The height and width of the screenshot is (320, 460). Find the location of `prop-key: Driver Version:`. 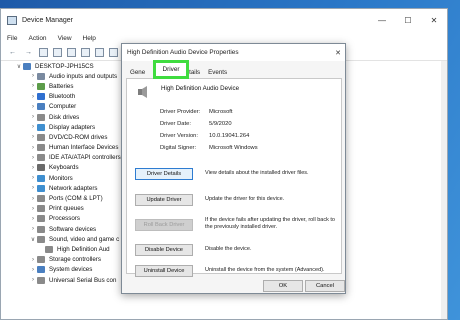

prop-key: Driver Version: is located at coordinates (179, 136).